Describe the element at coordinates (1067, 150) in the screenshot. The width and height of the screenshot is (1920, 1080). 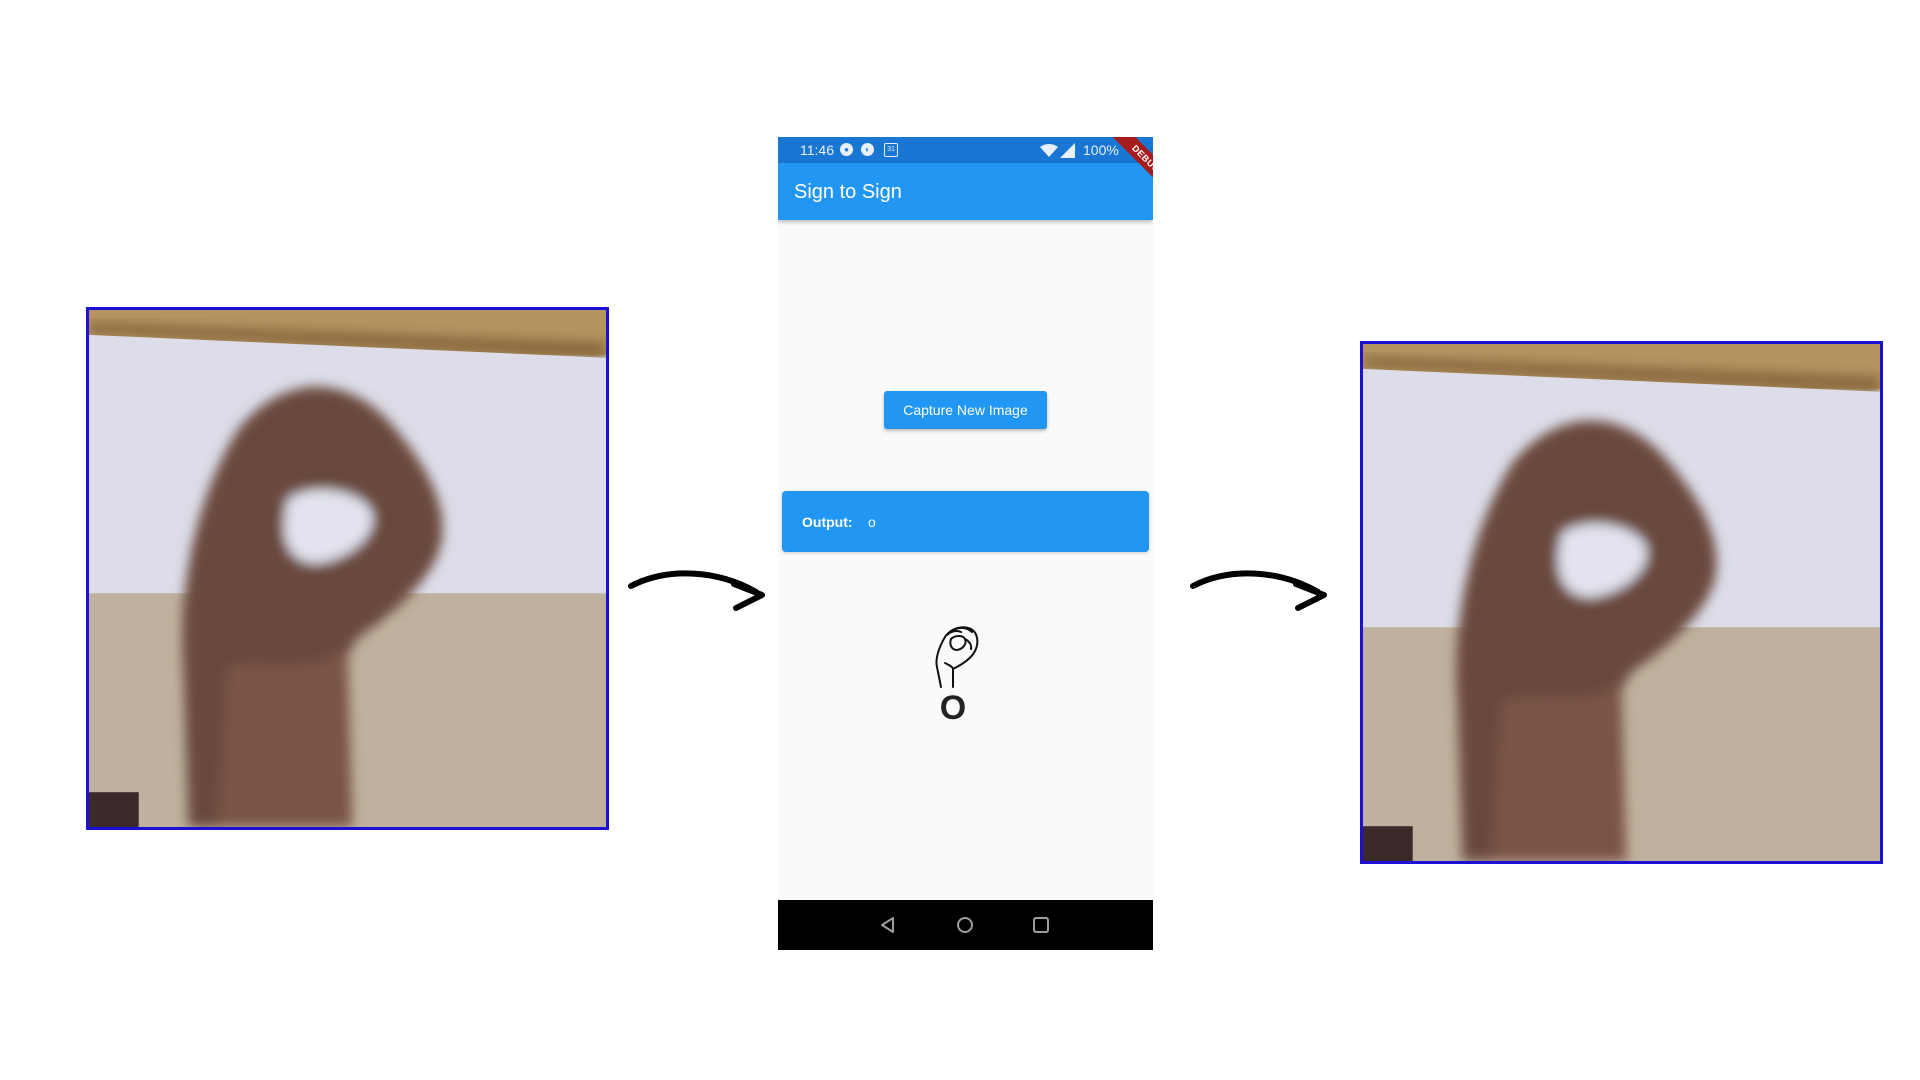
I see `signal-icon` at that location.